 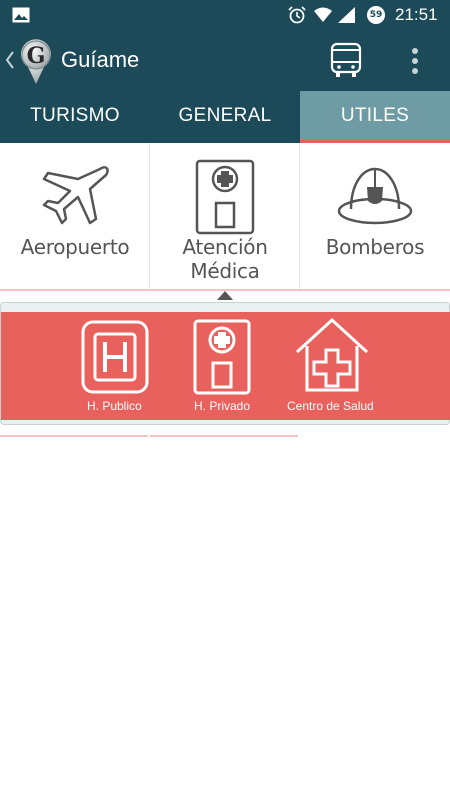 I want to click on logo-icon: G, so click(x=36, y=61).